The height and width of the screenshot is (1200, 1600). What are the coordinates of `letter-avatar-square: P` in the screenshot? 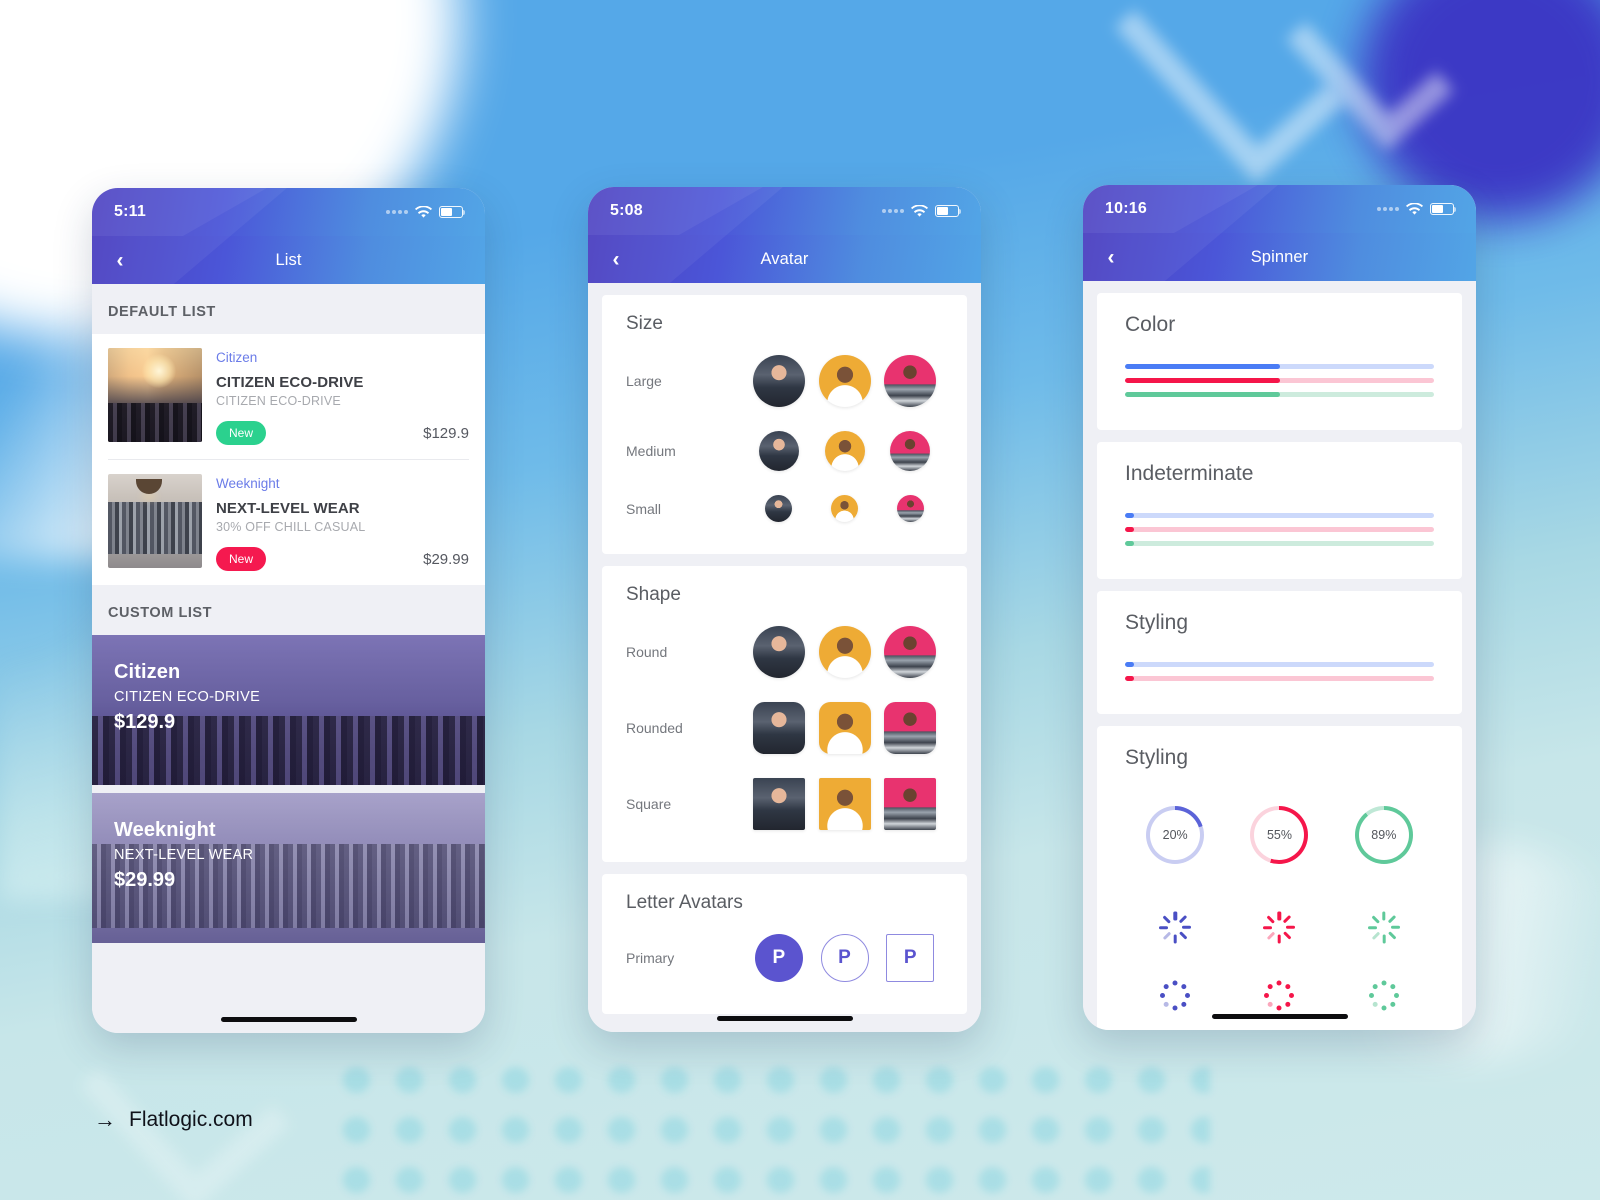 It's located at (910, 958).